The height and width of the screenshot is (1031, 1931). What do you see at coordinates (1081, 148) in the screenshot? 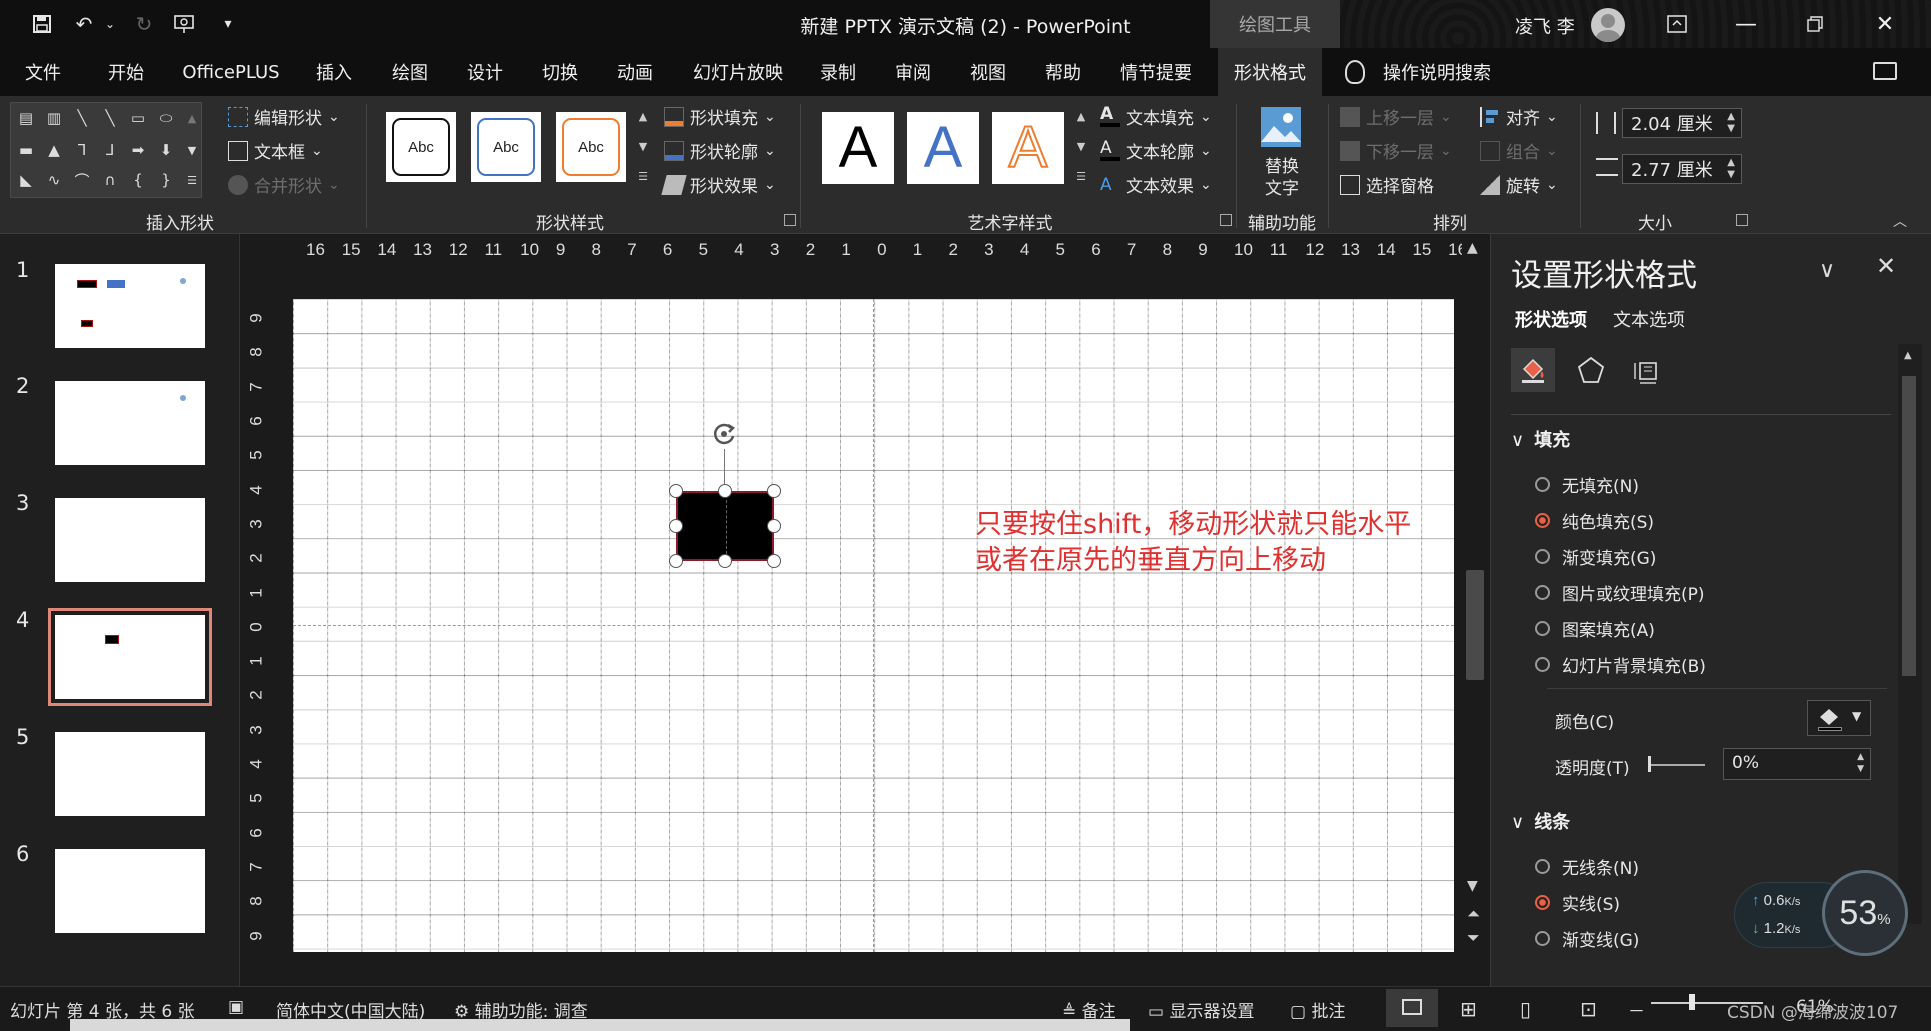
I see `wordart-gallery-scroll: ▲ ▼ ☰` at bounding box center [1081, 148].